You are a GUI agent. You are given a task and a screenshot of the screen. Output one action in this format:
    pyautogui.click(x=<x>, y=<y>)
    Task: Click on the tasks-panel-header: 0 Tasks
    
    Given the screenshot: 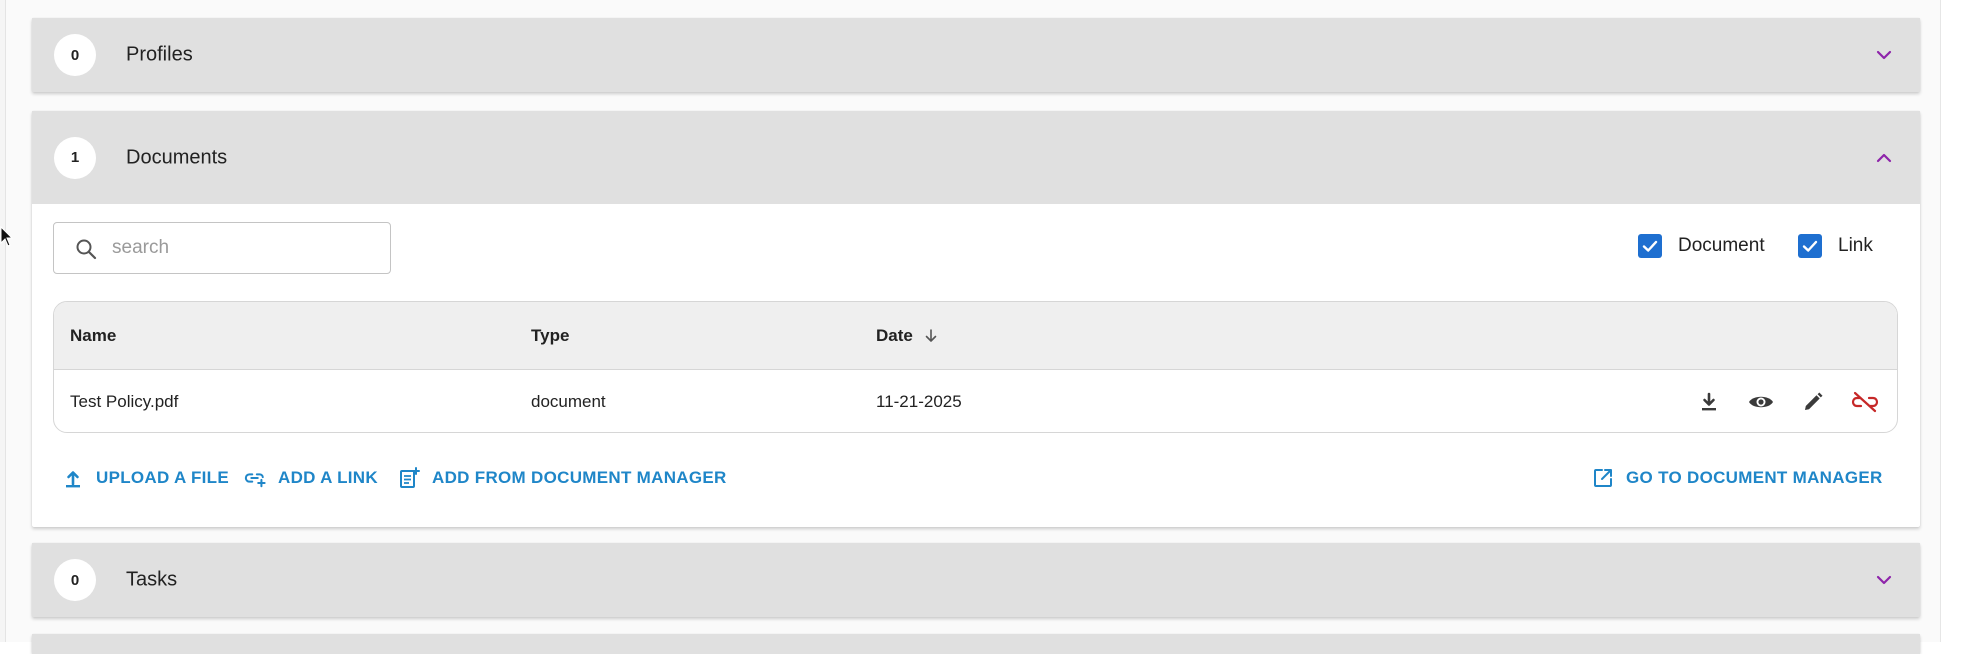 What is the action you would take?
    pyautogui.click(x=976, y=580)
    